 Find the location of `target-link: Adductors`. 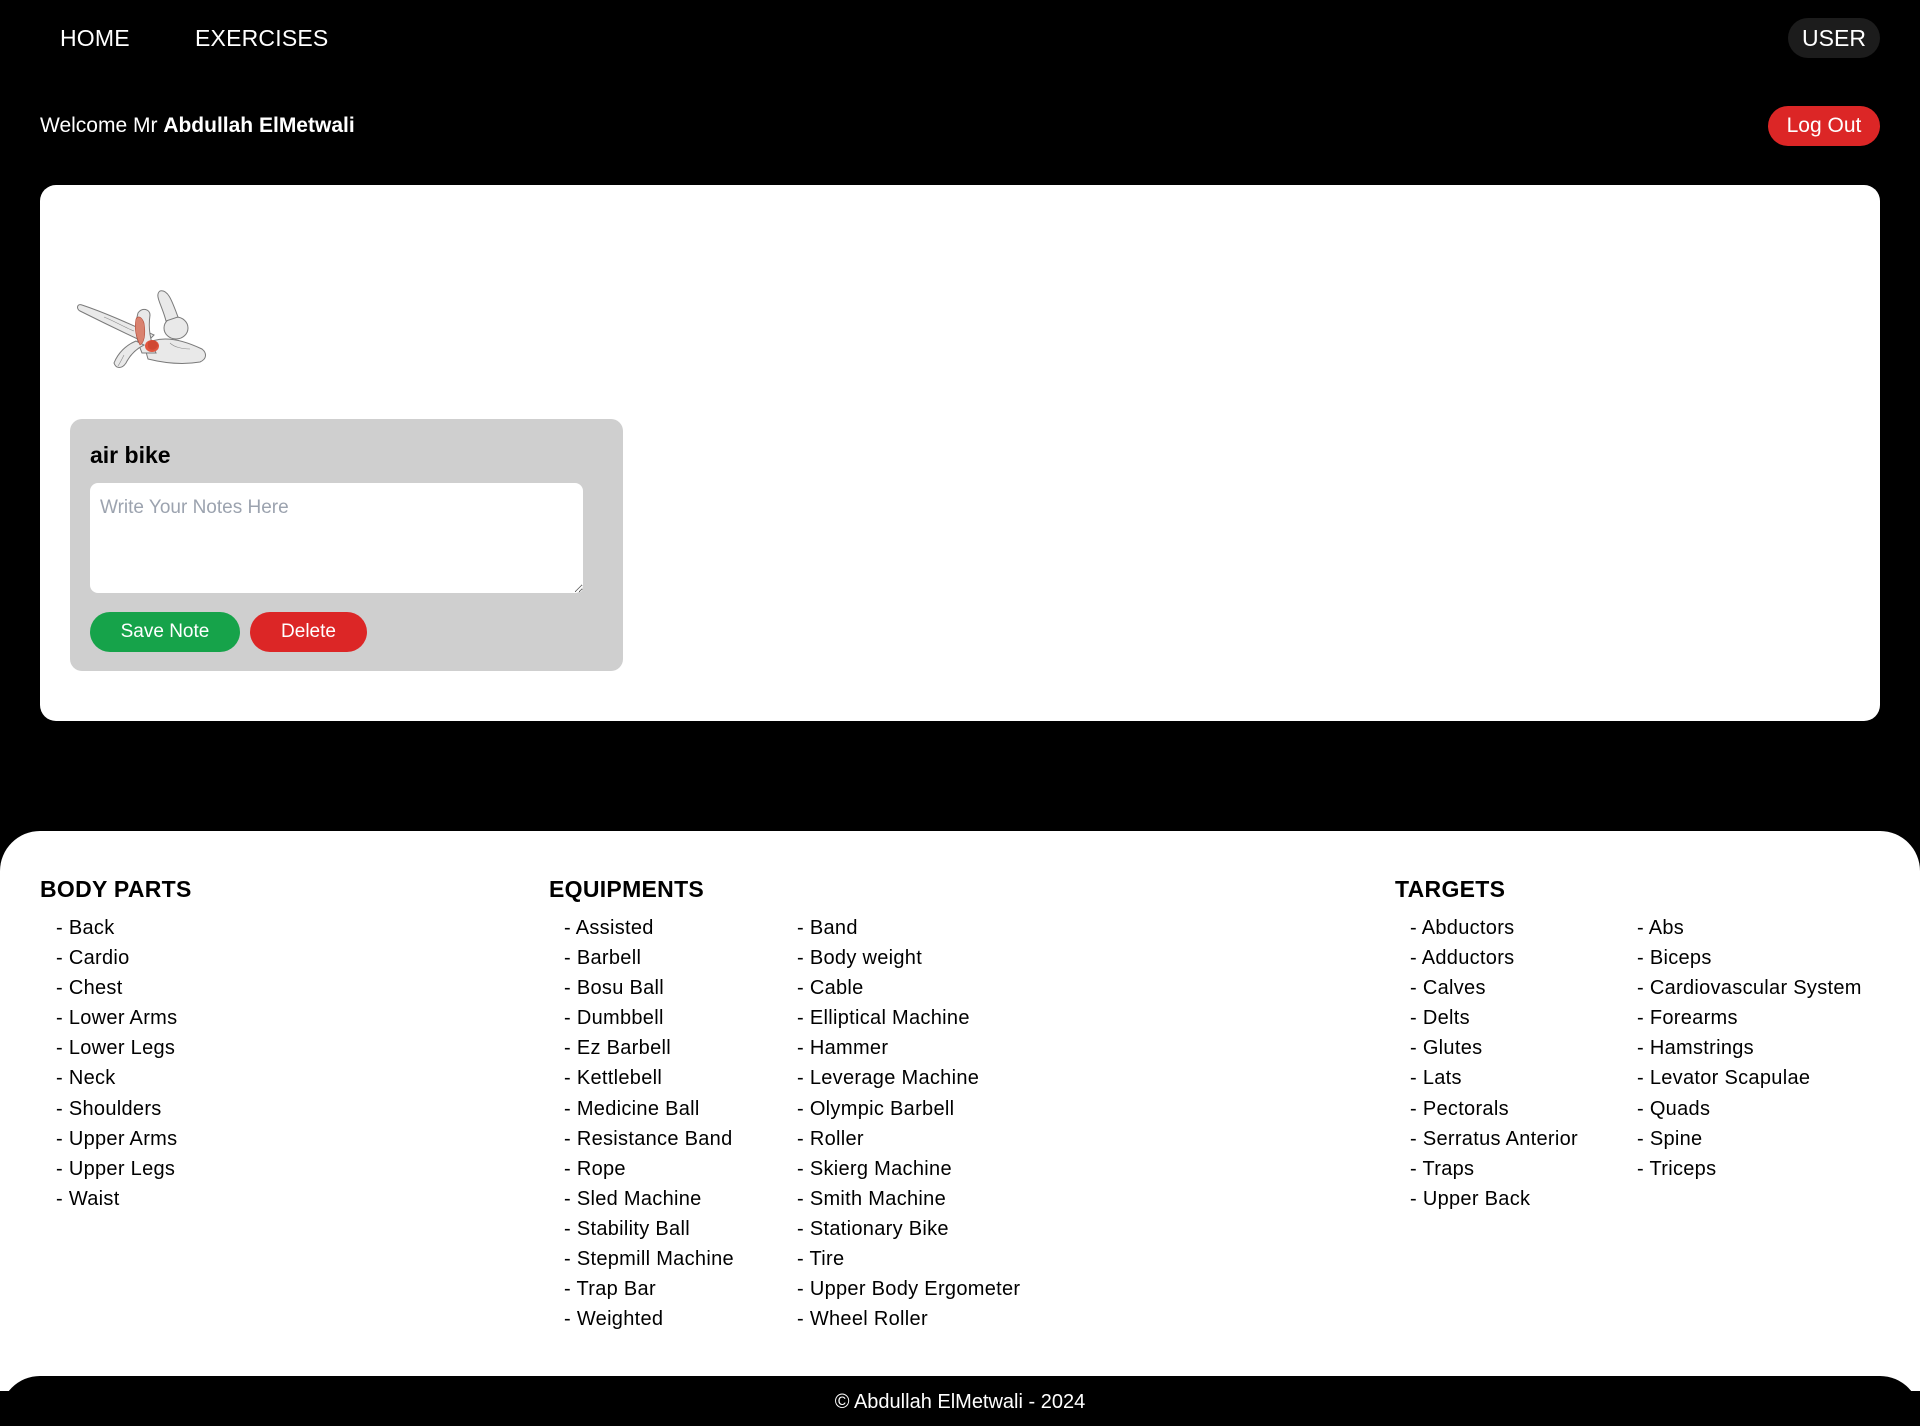

target-link: Adductors is located at coordinates (1494, 958).